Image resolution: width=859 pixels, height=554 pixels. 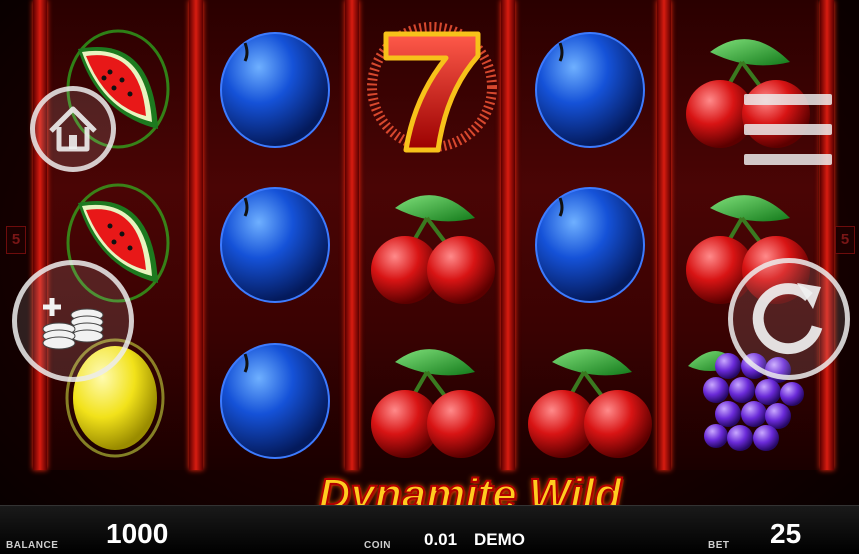 I want to click on coin-amount: 0.01, so click(x=441, y=539).